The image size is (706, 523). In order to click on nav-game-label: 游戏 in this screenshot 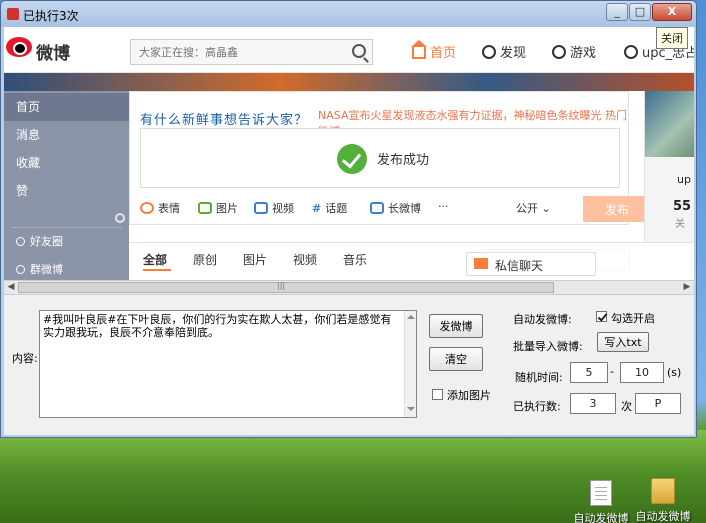, I will do `click(583, 53)`.